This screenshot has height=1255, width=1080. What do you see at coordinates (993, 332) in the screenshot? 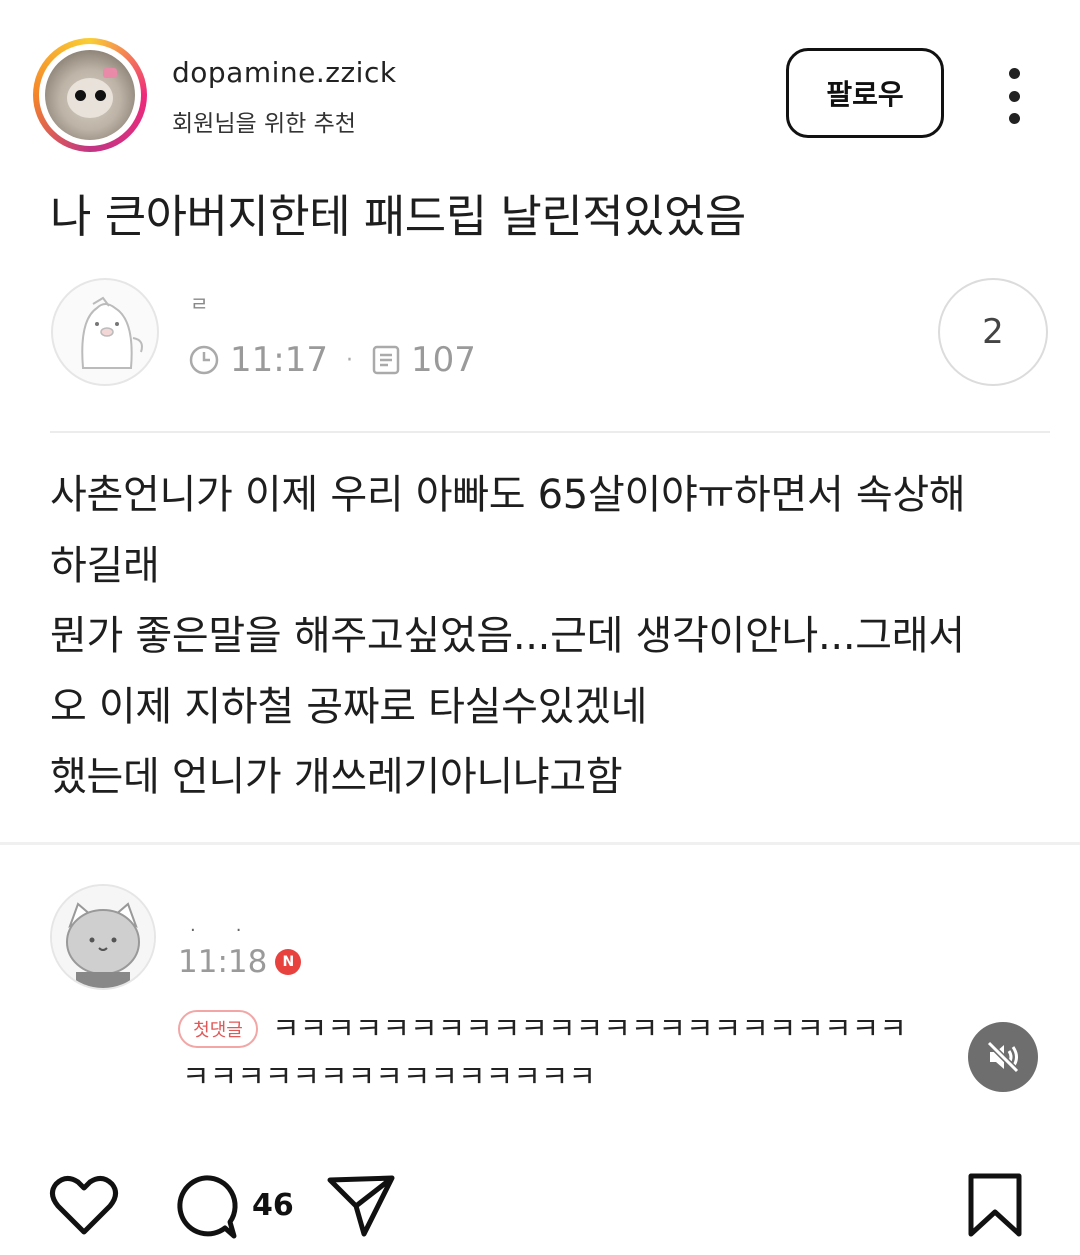
I see `reply-count-button: 2` at bounding box center [993, 332].